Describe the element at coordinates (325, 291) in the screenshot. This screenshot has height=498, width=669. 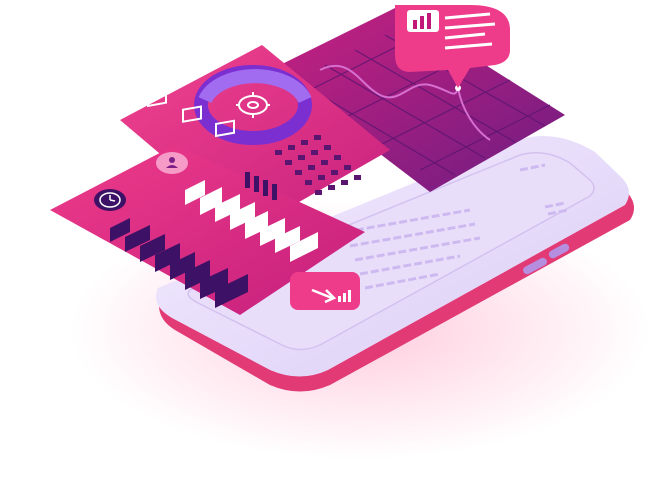
I see `growth-tab` at that location.